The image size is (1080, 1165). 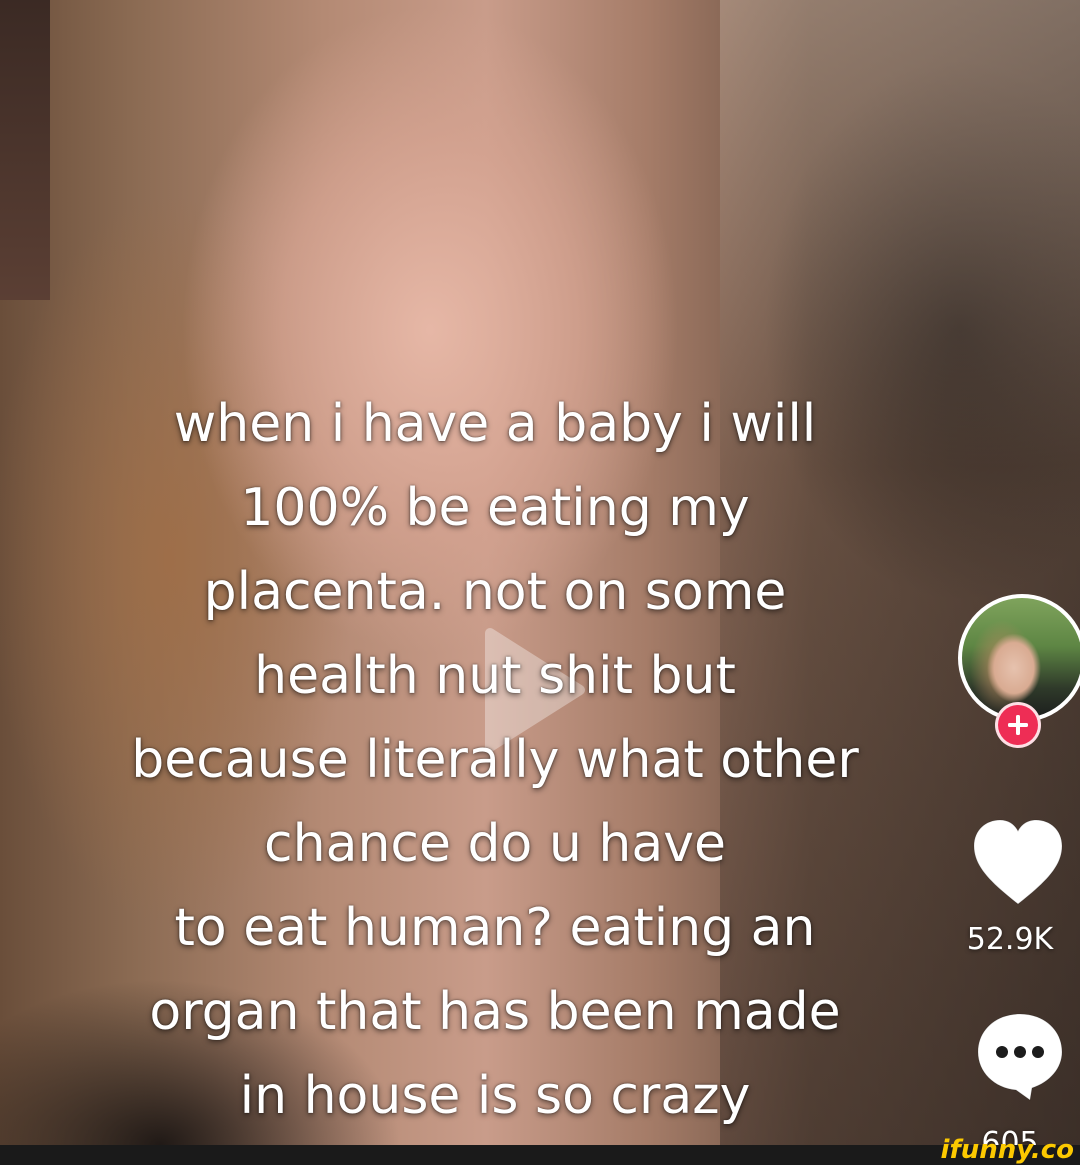 I want to click on caption-line: health nut shit but, so click(x=495, y=676).